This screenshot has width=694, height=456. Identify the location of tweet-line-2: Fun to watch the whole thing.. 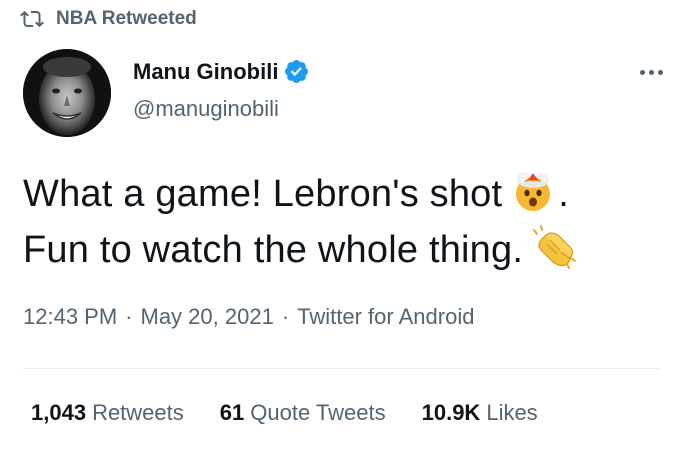
(343, 250).